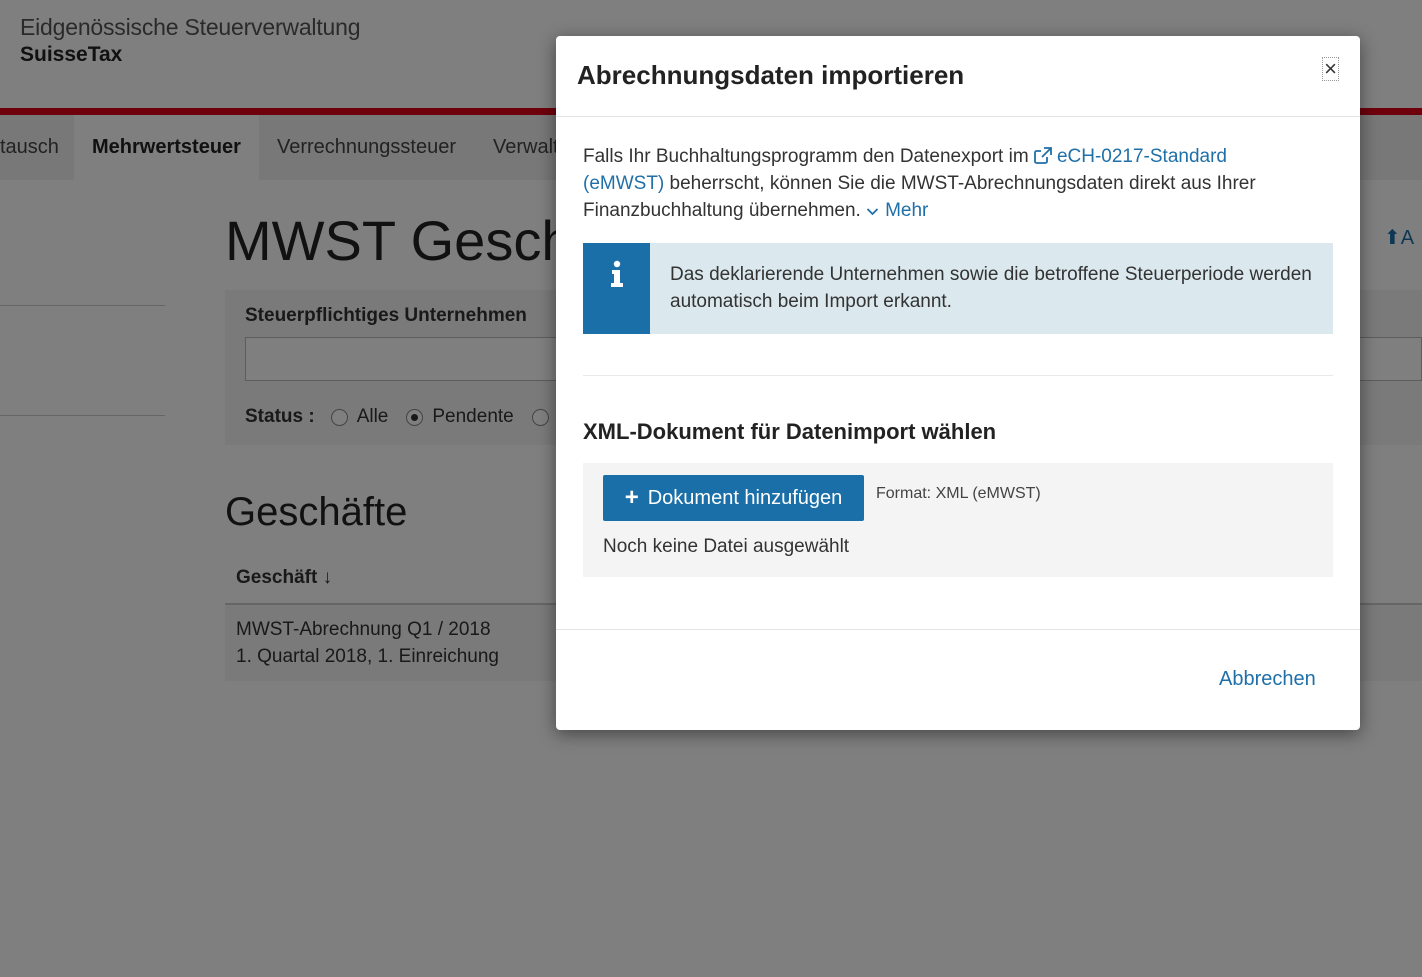 Image resolution: width=1422 pixels, height=977 pixels. Describe the element at coordinates (958, 679) in the screenshot. I see `dialog-footer: Abbrechen` at that location.